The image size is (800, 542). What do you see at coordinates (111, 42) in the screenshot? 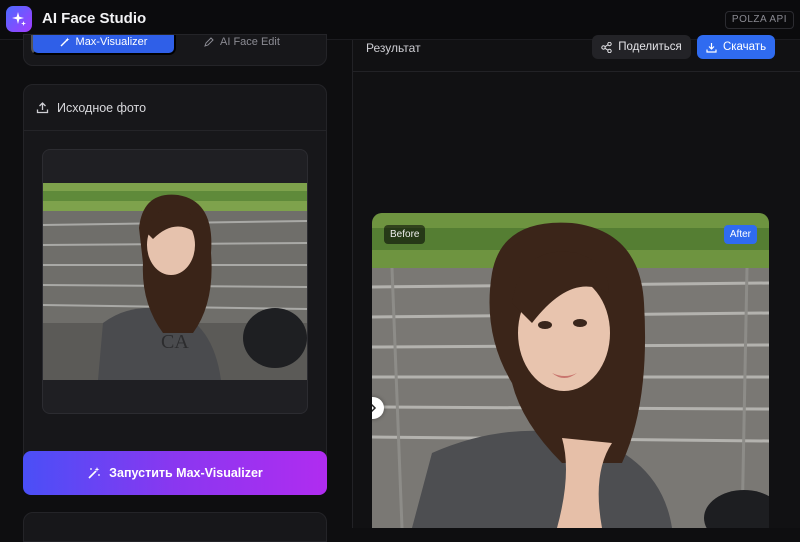
I see `tab-max-visualizer-label: Max-Visualizer` at bounding box center [111, 42].